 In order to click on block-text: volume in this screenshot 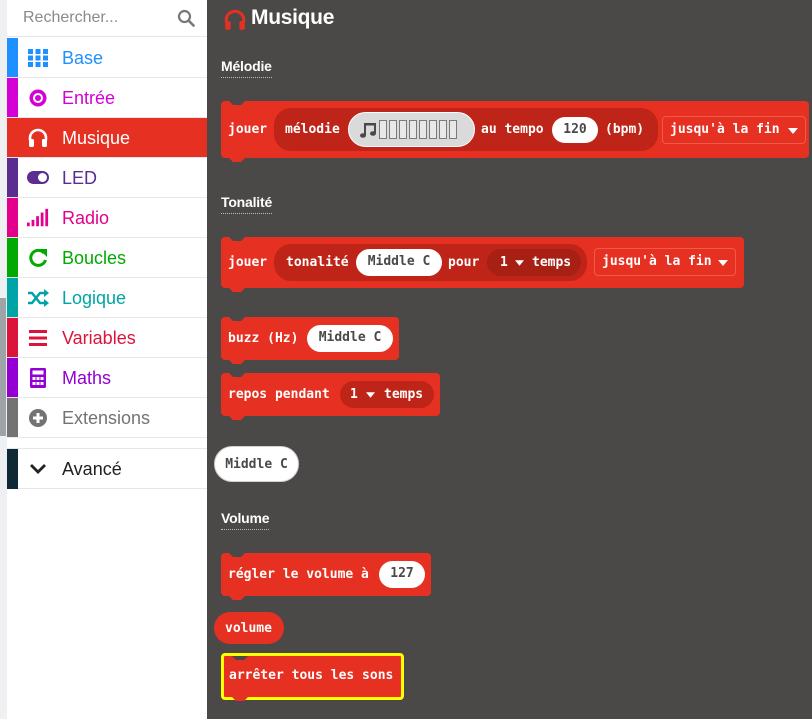, I will do `click(248, 628)`.